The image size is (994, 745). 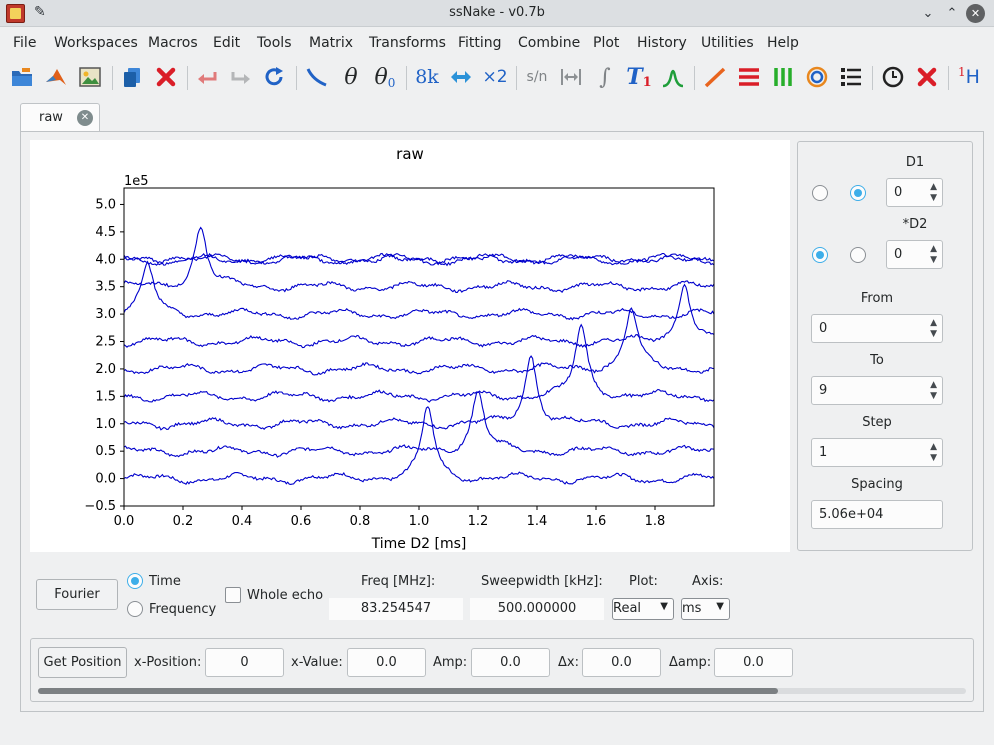 What do you see at coordinates (933, 447) in the screenshot?
I see `step-up-icon: ▲` at bounding box center [933, 447].